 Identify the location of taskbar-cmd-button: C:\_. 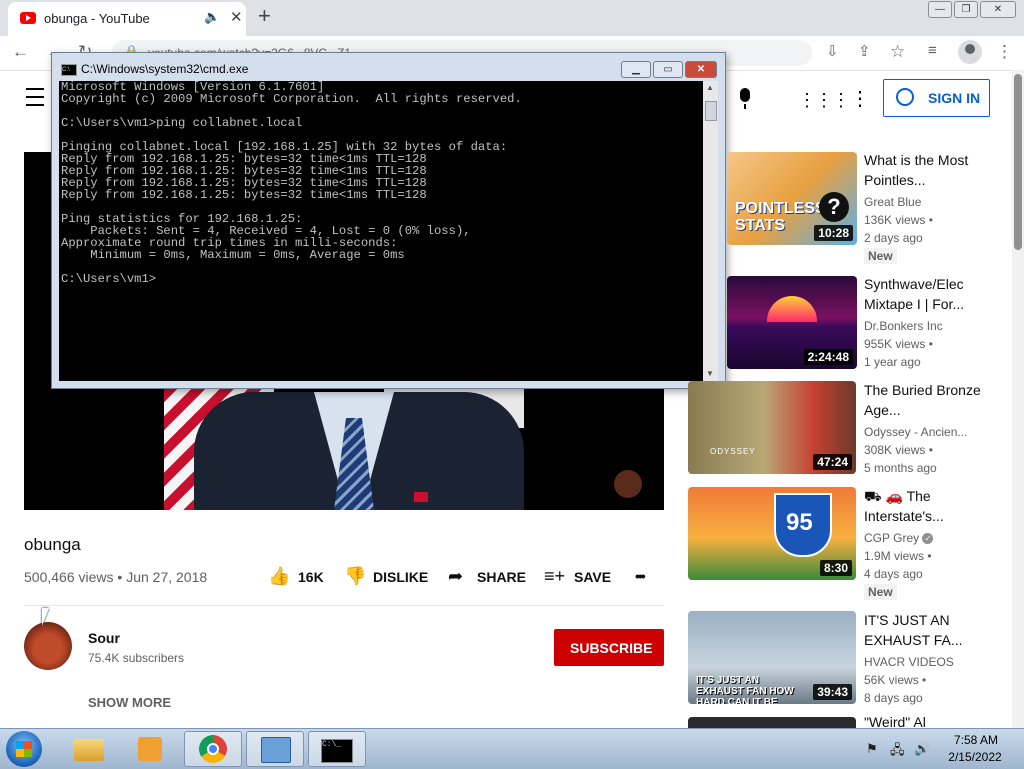
(337, 749).